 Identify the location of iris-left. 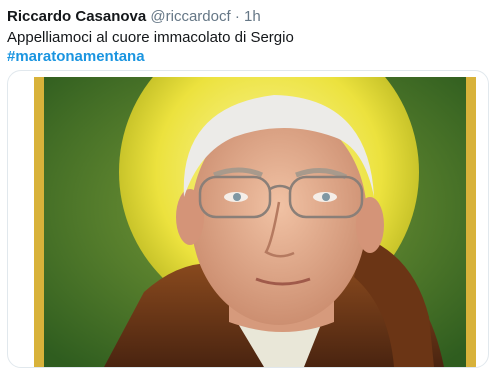
(237, 197).